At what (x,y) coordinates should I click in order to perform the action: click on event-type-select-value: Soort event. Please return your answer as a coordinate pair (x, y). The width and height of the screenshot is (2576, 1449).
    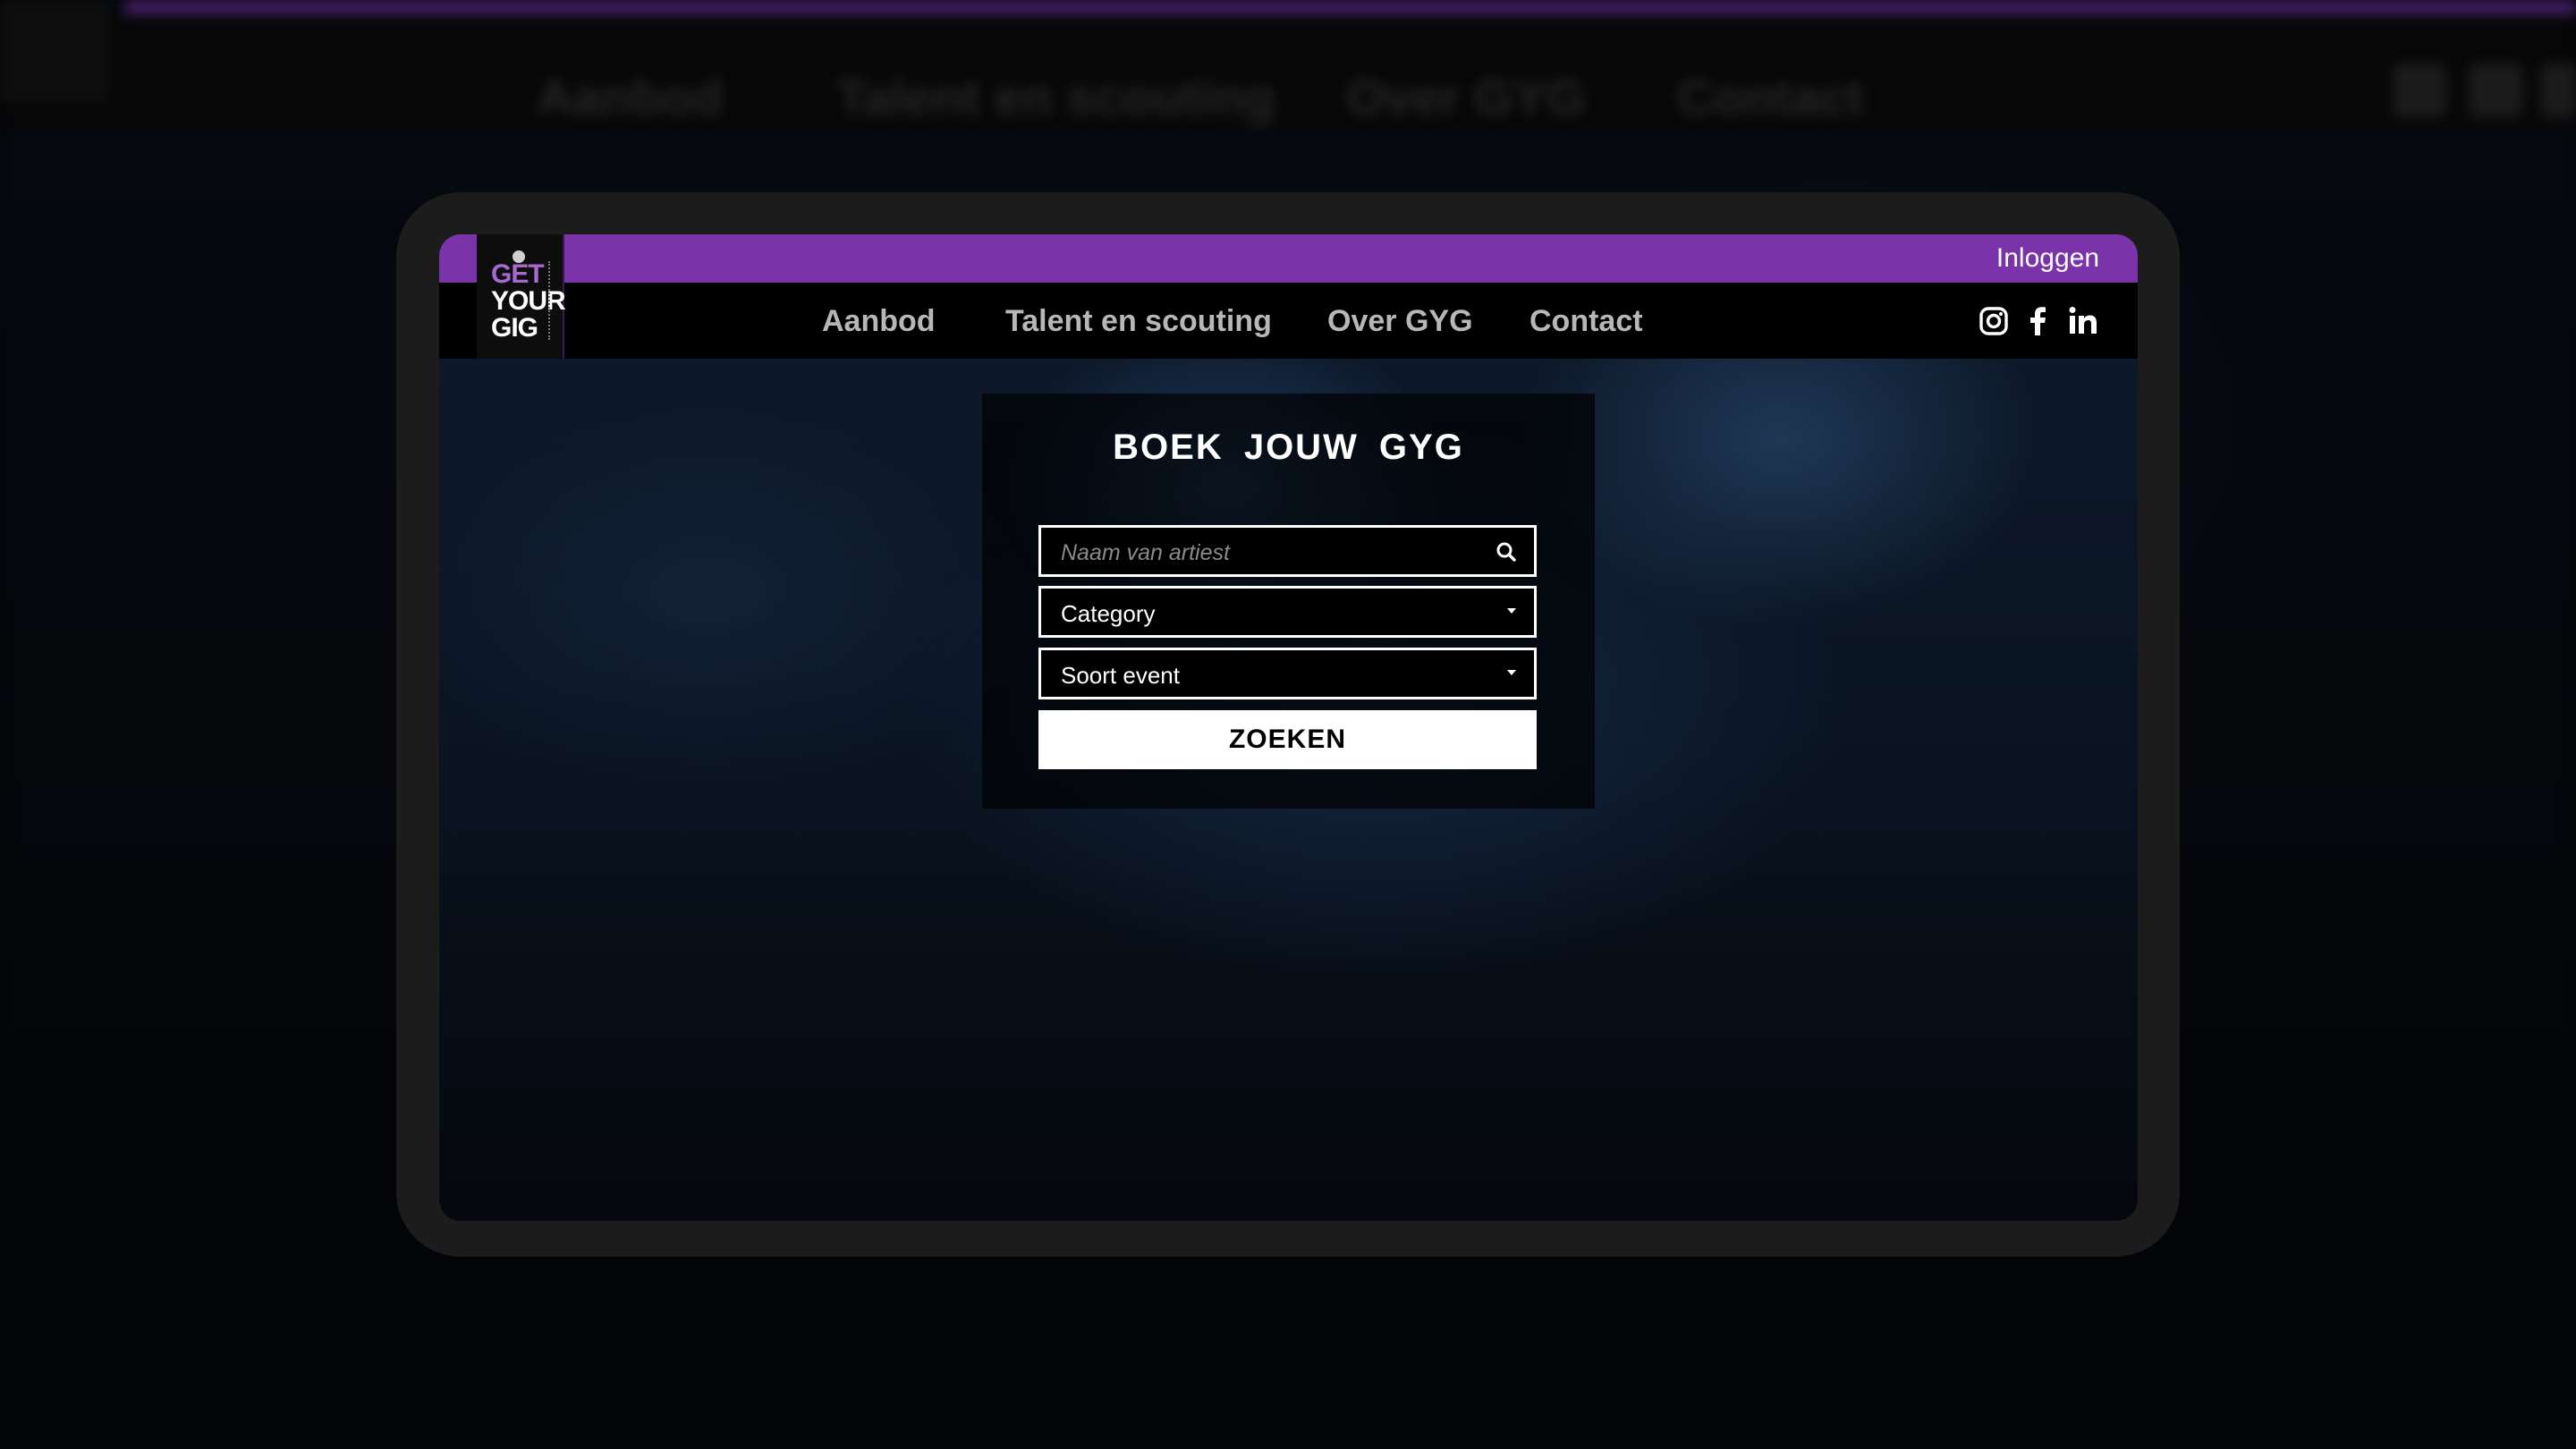
    Looking at the image, I should click on (1120, 675).